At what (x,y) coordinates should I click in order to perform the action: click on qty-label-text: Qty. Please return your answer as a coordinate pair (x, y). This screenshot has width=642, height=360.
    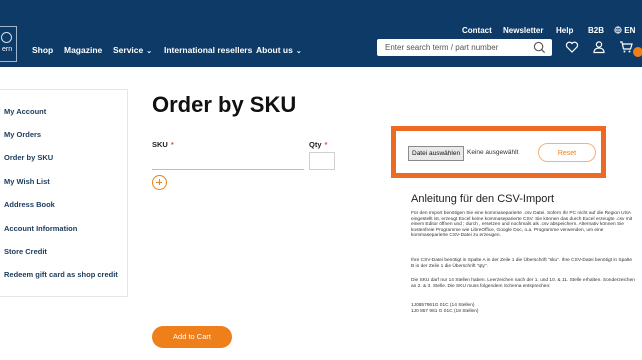
    Looking at the image, I should click on (315, 144).